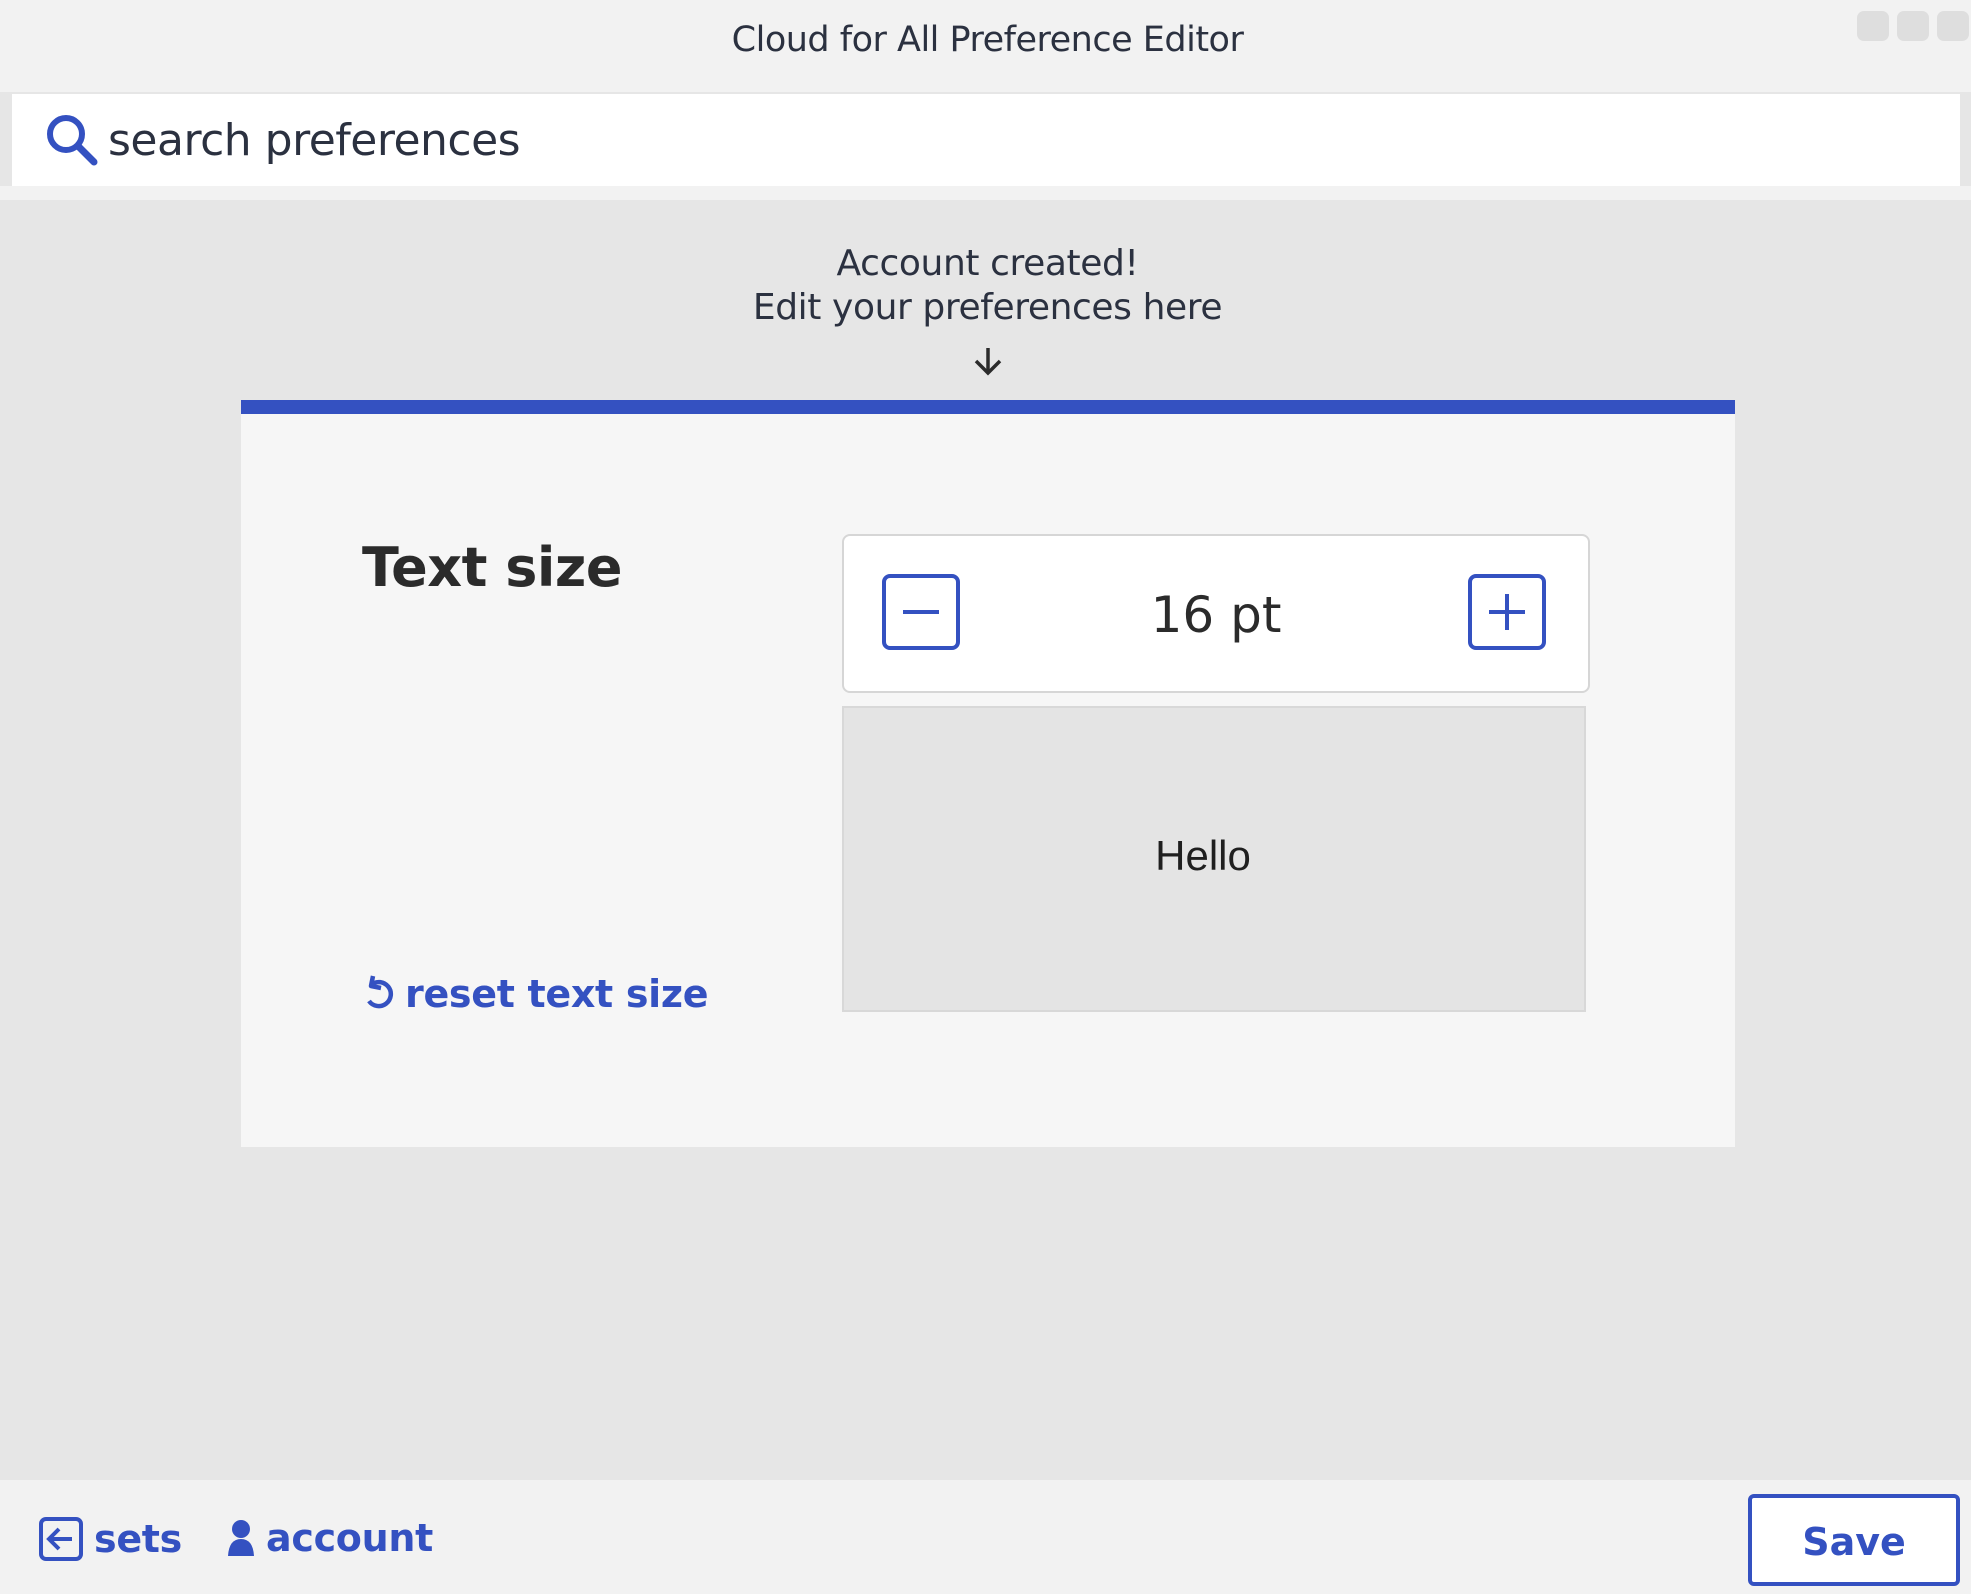  I want to click on search-bar, so click(986, 140).